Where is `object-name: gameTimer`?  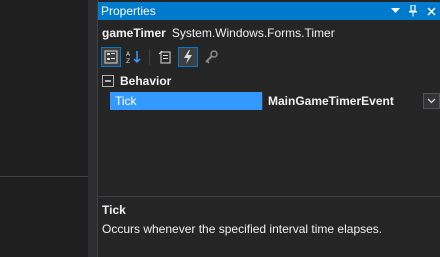
object-name: gameTimer is located at coordinates (134, 33).